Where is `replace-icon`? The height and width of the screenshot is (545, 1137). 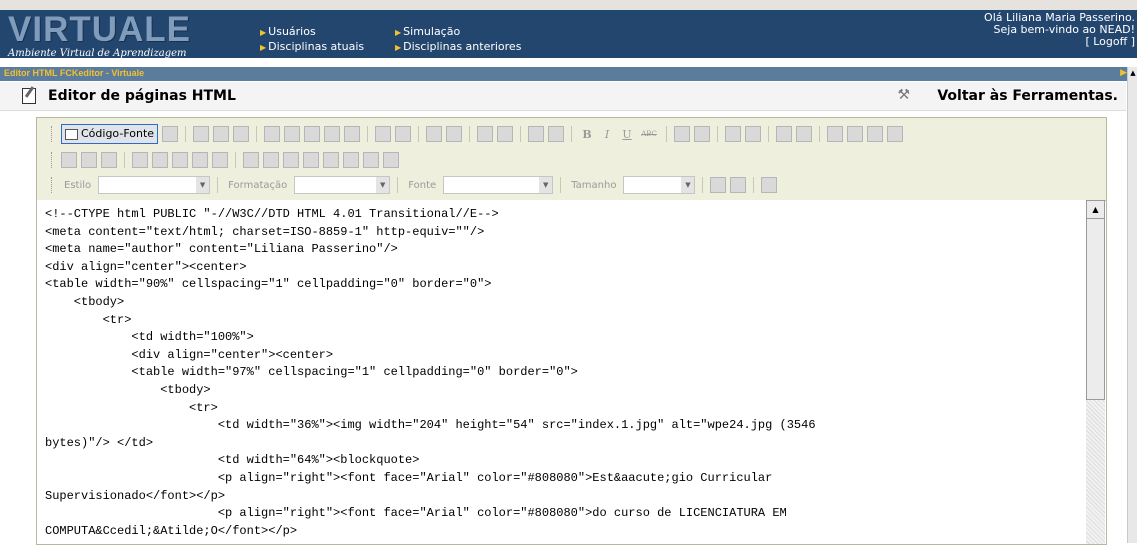 replace-icon is located at coordinates (505, 134).